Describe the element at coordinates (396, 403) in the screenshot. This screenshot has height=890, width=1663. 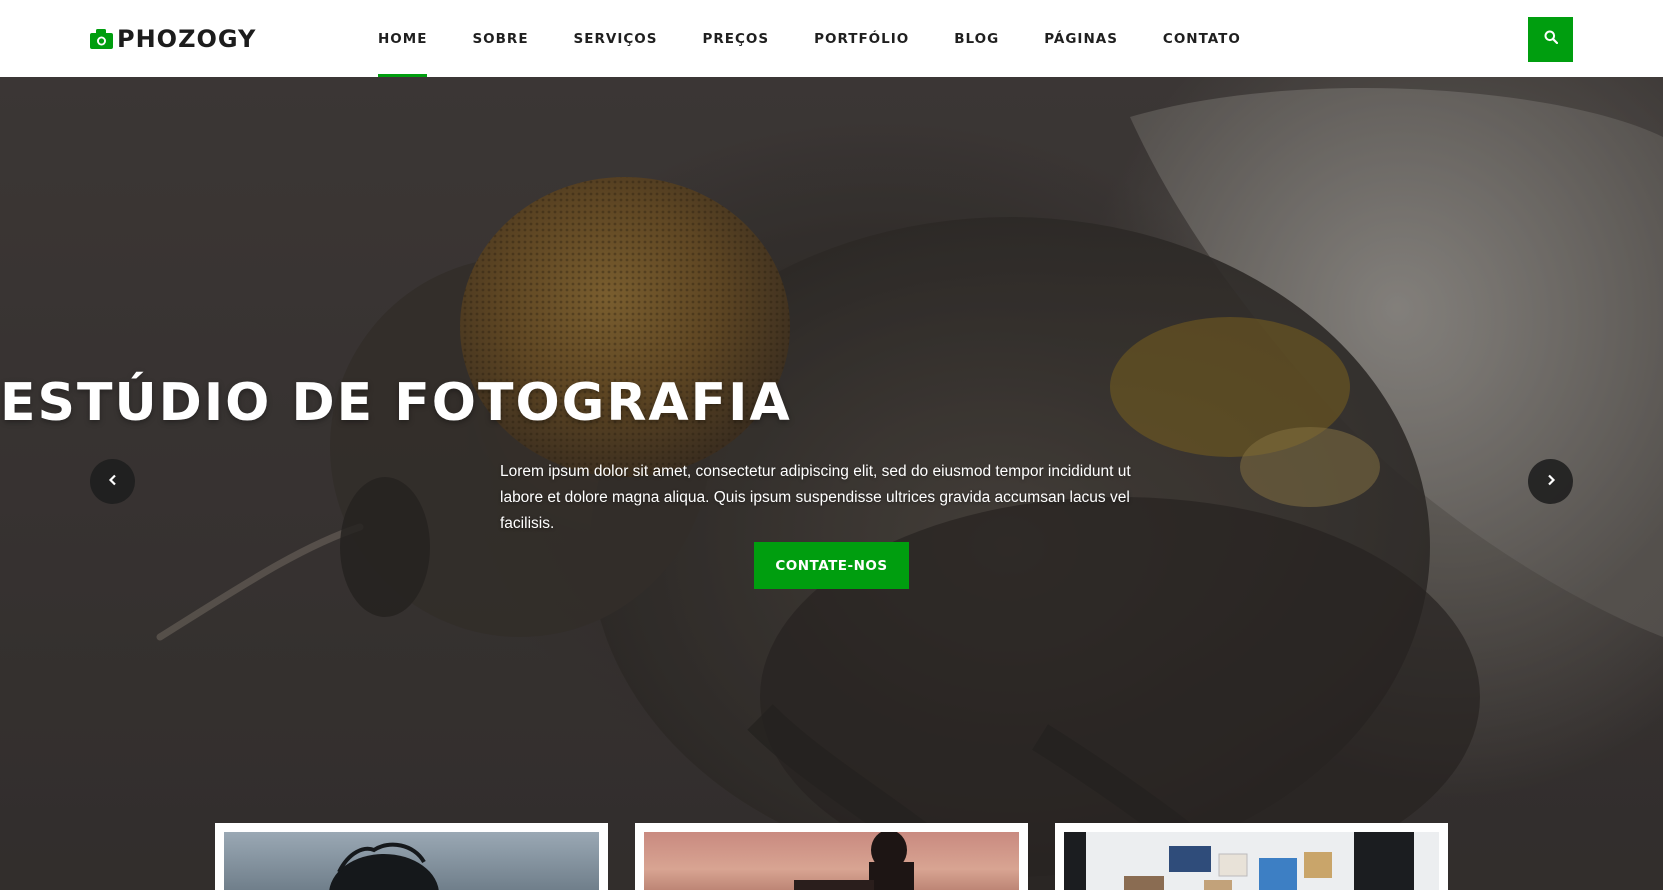
I see `hero-title: ESTÚDIO DE FOTOGRAFIA` at that location.